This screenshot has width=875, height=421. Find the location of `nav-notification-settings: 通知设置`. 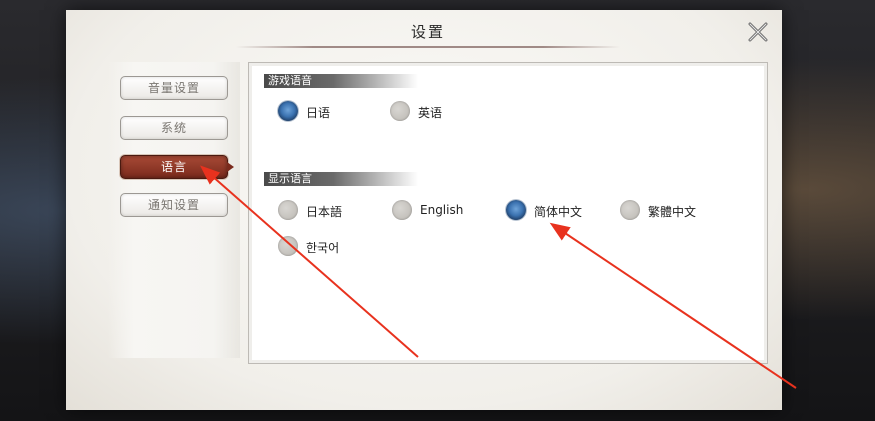

nav-notification-settings: 通知设置 is located at coordinates (174, 205).